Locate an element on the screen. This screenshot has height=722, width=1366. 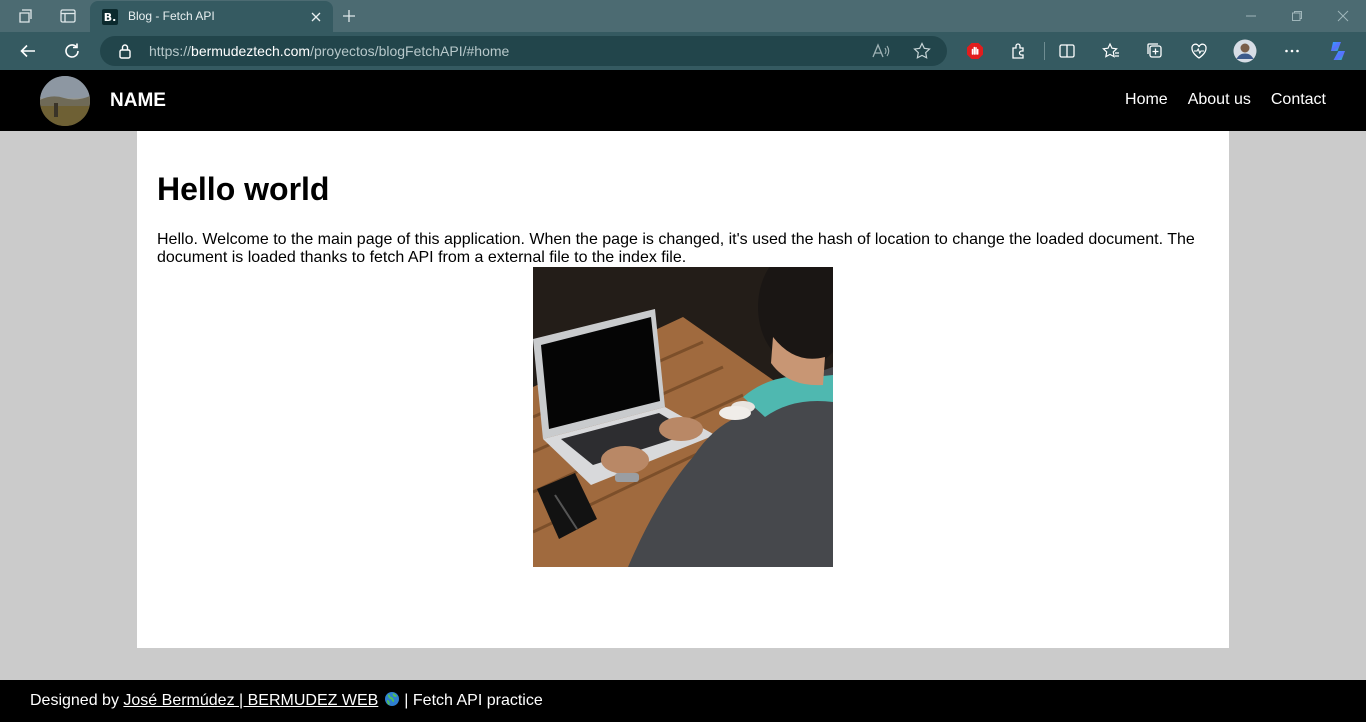
nav-link-home: Home is located at coordinates (1146, 100).